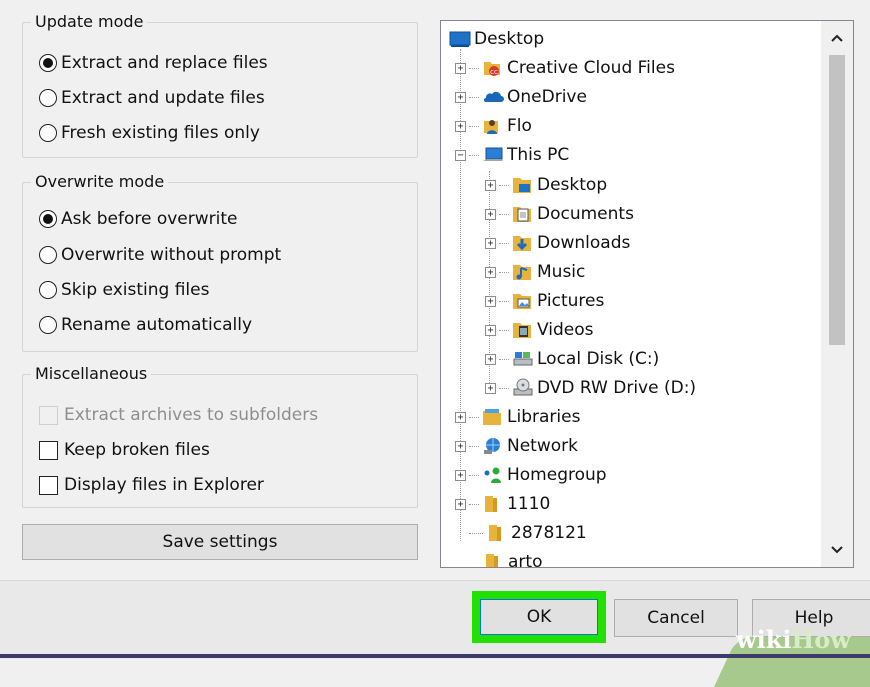 Image resolution: width=870 pixels, height=687 pixels. I want to click on checkbox-label: Extract archives to subfolders, so click(191, 415).